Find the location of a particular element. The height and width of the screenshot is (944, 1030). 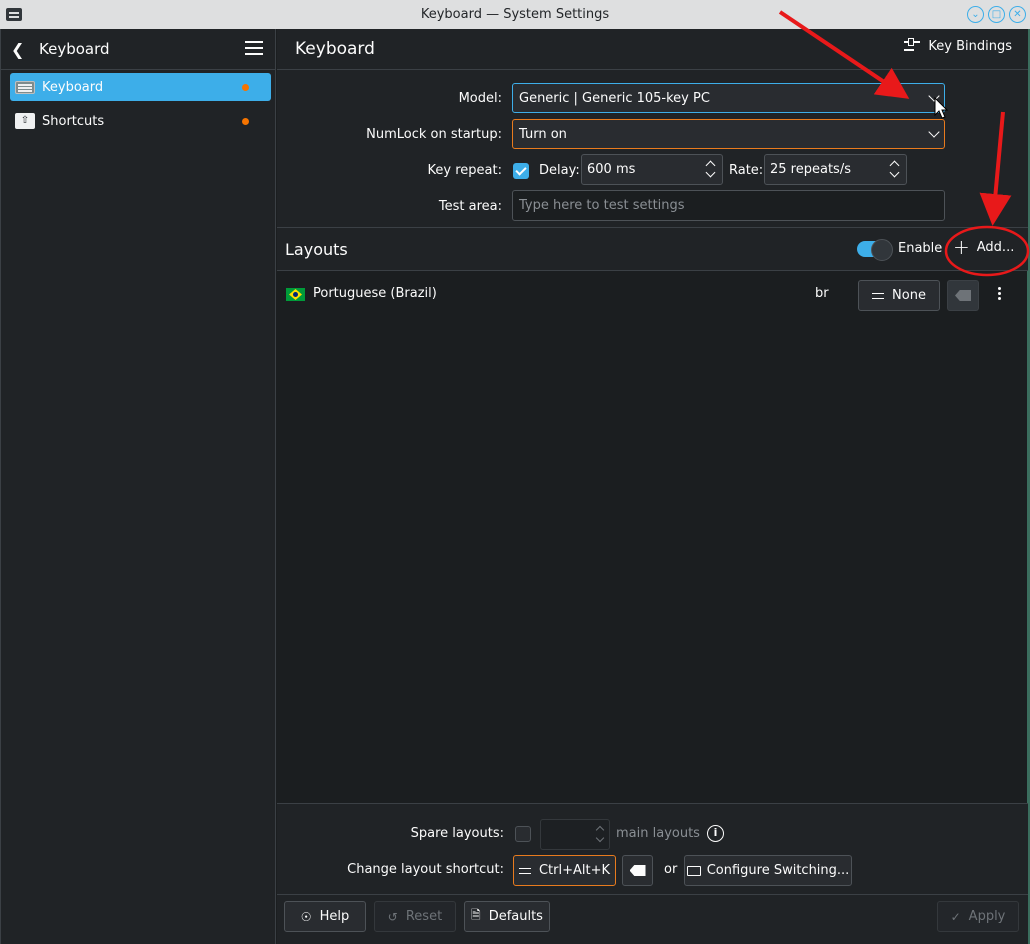

enable-label: Enable is located at coordinates (920, 248).